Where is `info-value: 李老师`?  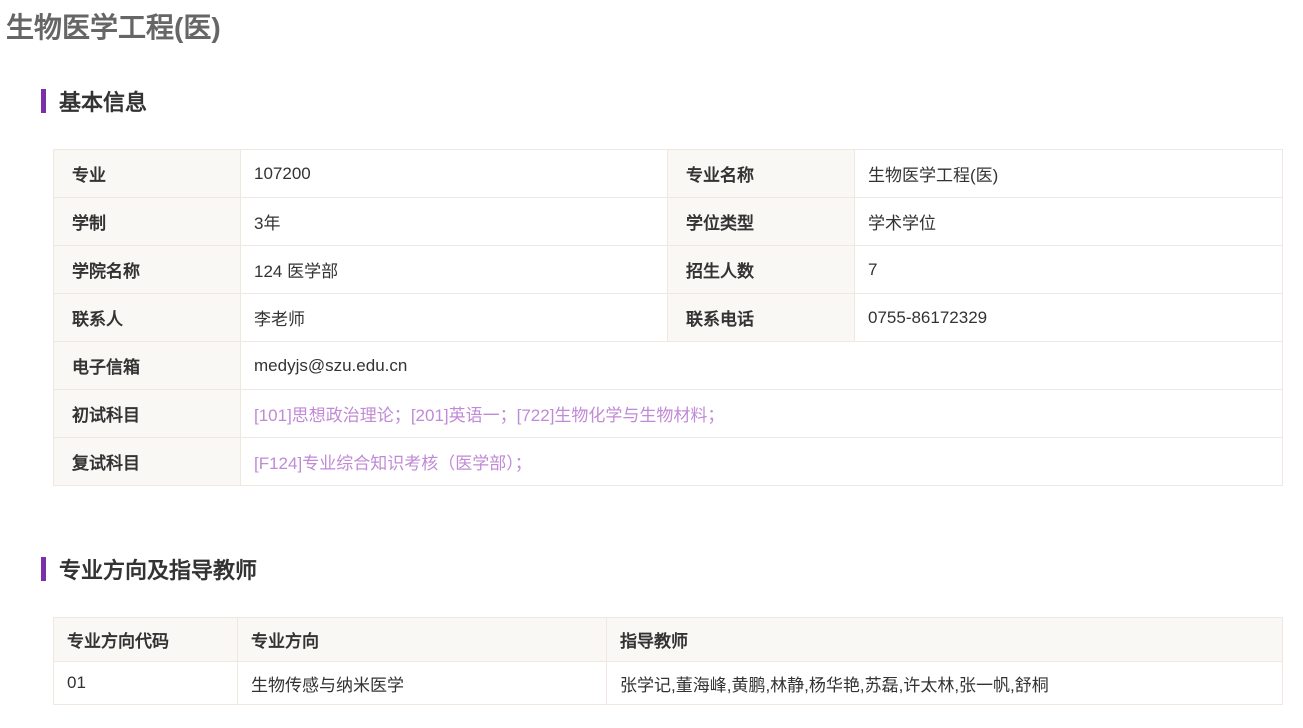 info-value: 李老师 is located at coordinates (454, 317).